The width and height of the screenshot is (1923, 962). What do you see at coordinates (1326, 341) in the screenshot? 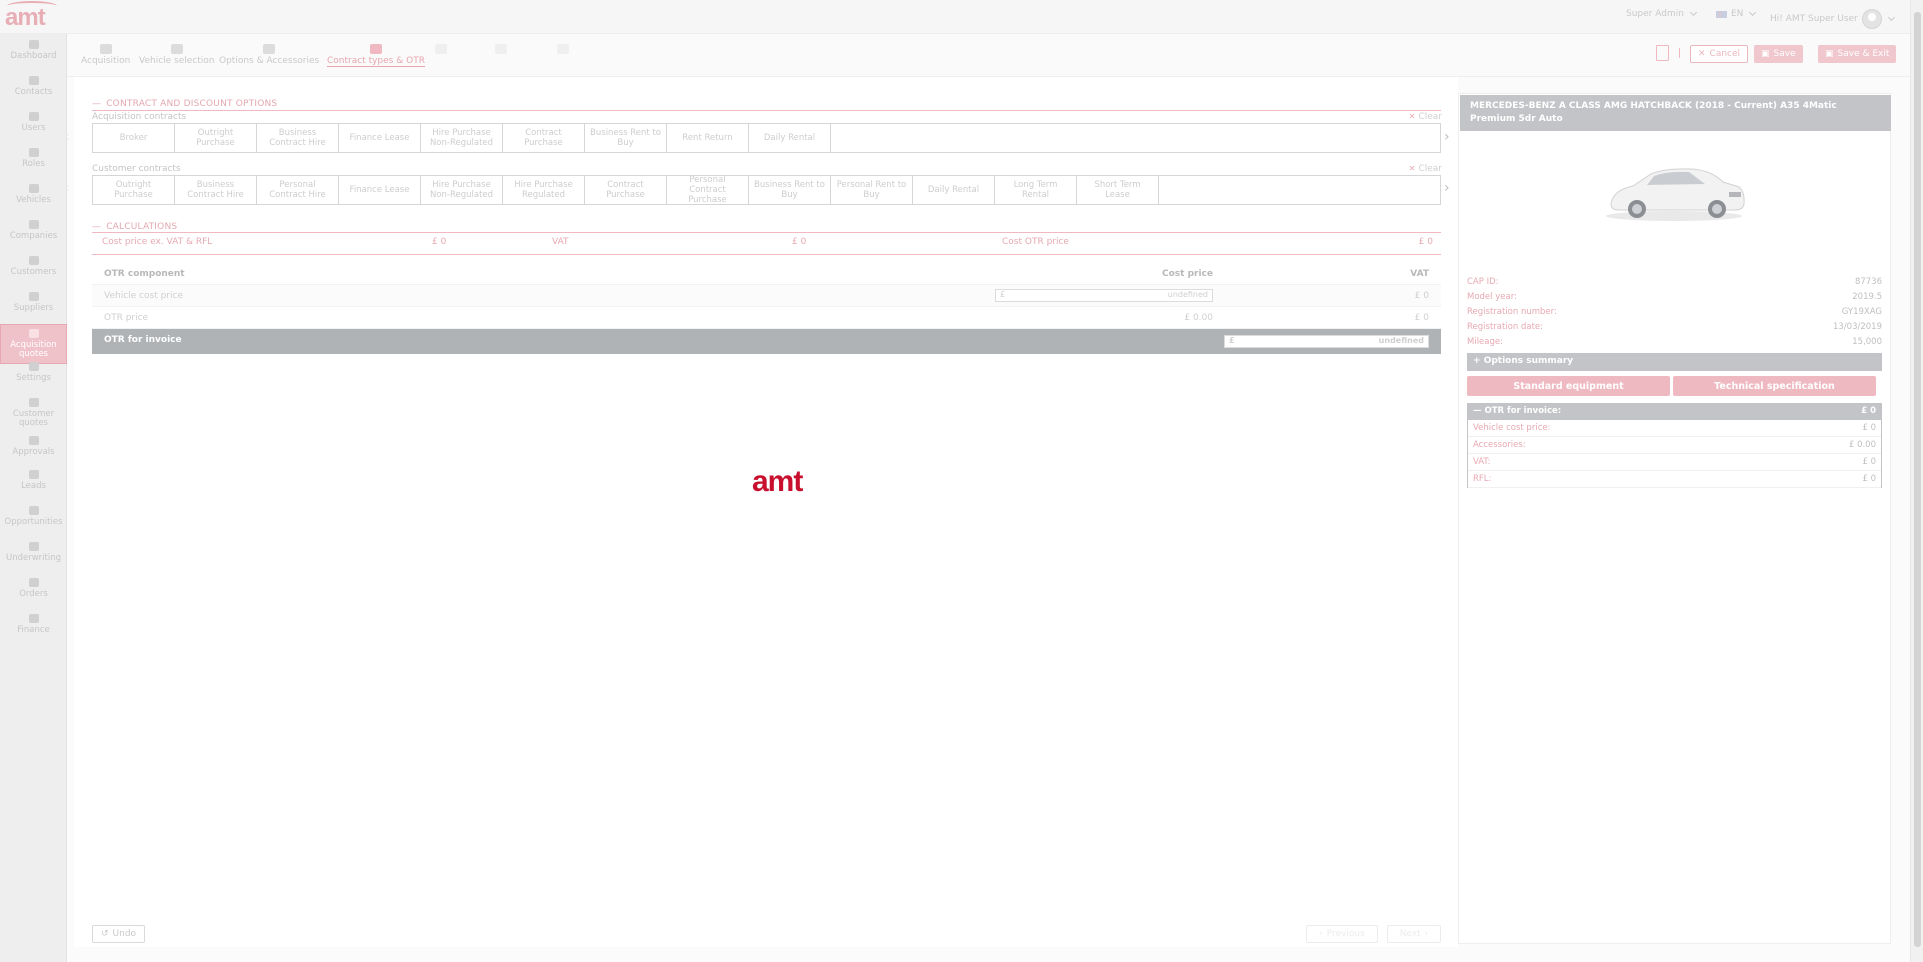
I see `otr-invoice-input: £ undefined` at bounding box center [1326, 341].